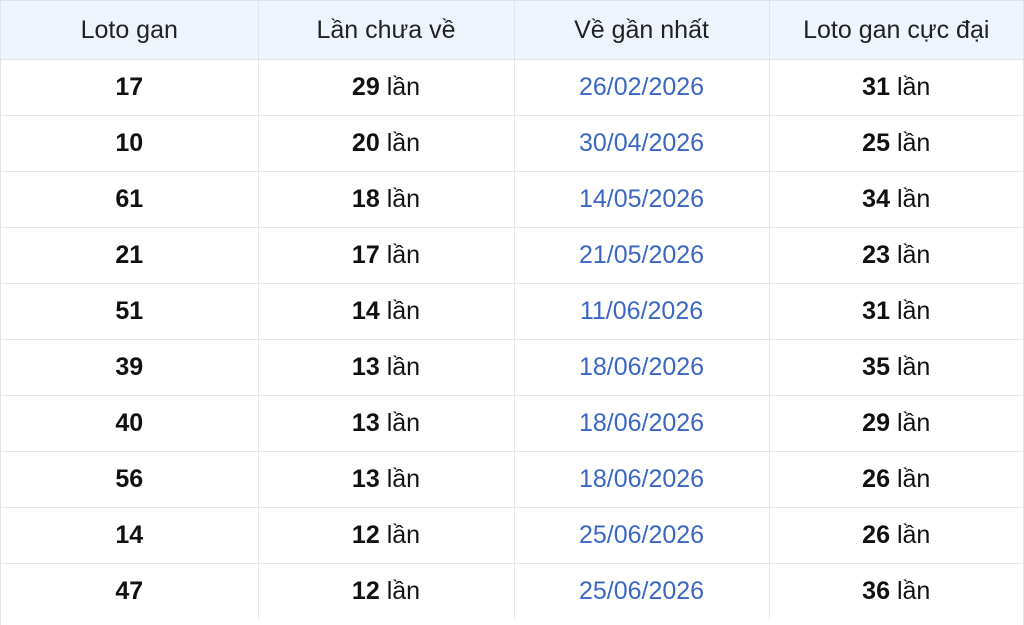  What do you see at coordinates (876, 423) in the screenshot?
I see `max-gan-value: 29` at bounding box center [876, 423].